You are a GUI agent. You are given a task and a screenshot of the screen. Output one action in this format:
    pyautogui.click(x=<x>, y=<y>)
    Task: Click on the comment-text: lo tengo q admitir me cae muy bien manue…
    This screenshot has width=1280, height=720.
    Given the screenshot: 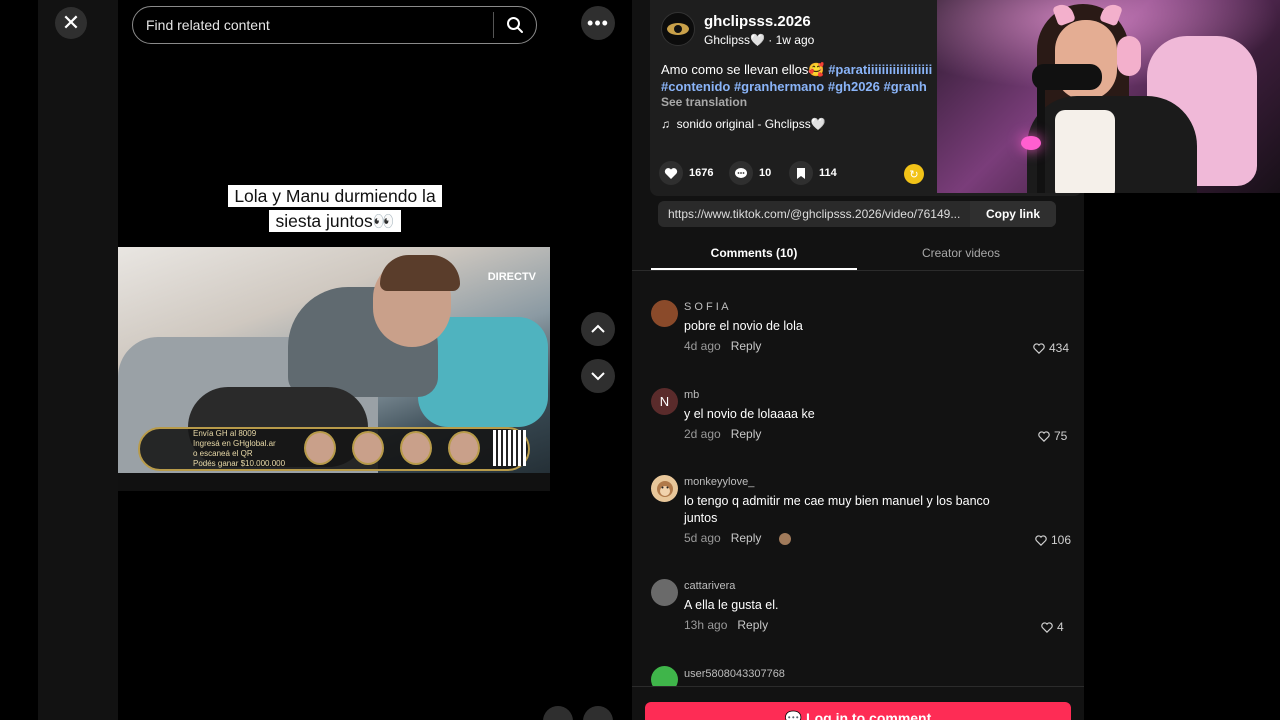 What is the action you would take?
    pyautogui.click(x=837, y=509)
    